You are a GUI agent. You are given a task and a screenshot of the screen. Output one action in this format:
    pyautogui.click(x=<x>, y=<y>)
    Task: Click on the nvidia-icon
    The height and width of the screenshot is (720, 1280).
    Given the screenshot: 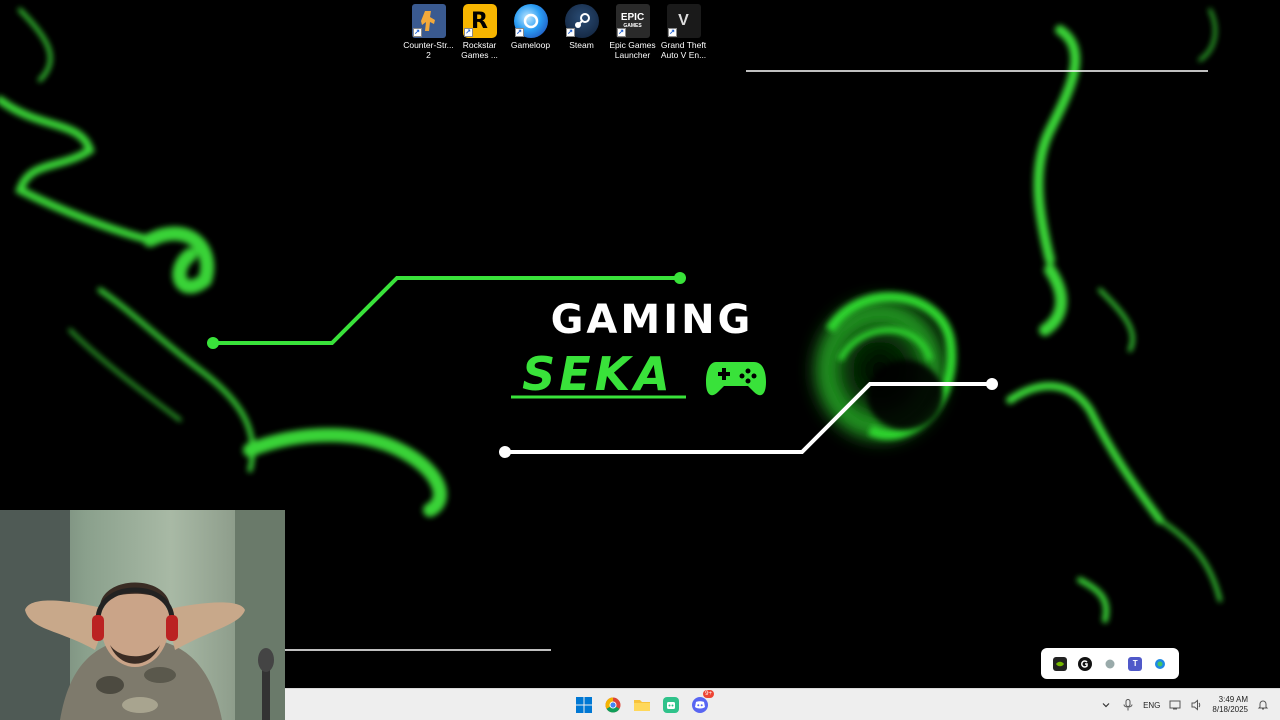 What is the action you would take?
    pyautogui.click(x=1059, y=663)
    